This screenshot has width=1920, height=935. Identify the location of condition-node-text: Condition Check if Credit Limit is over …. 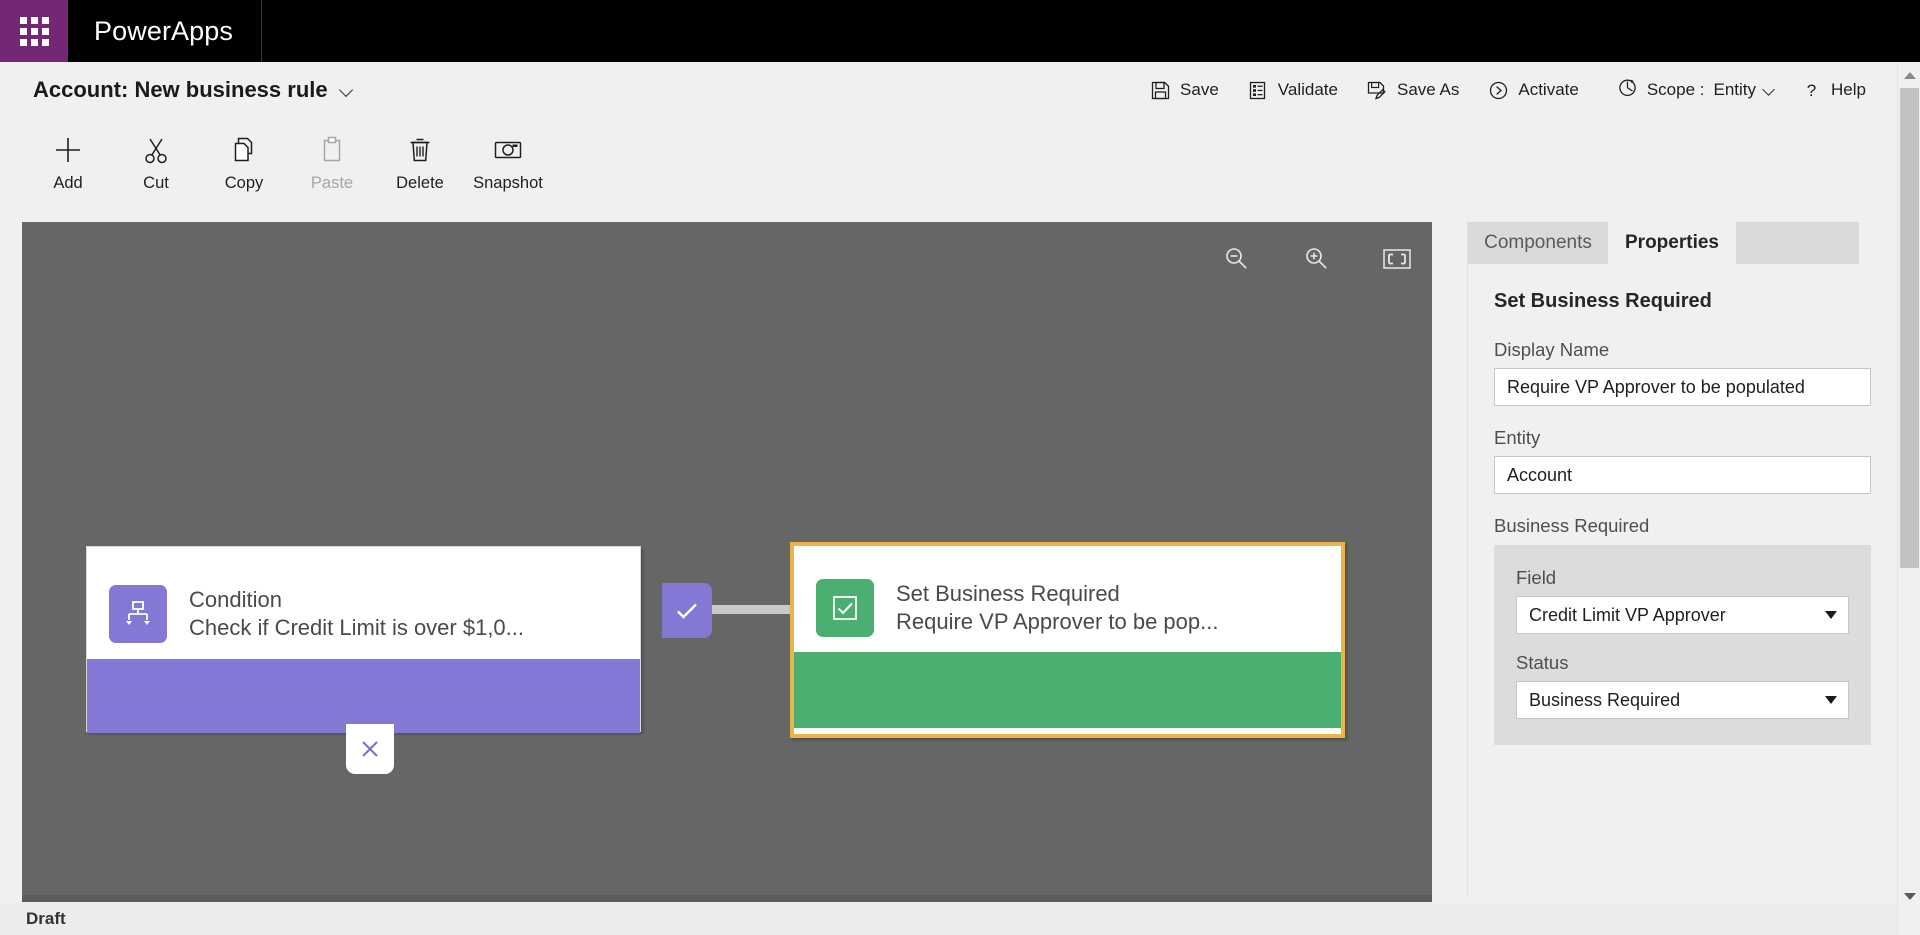
(356, 614).